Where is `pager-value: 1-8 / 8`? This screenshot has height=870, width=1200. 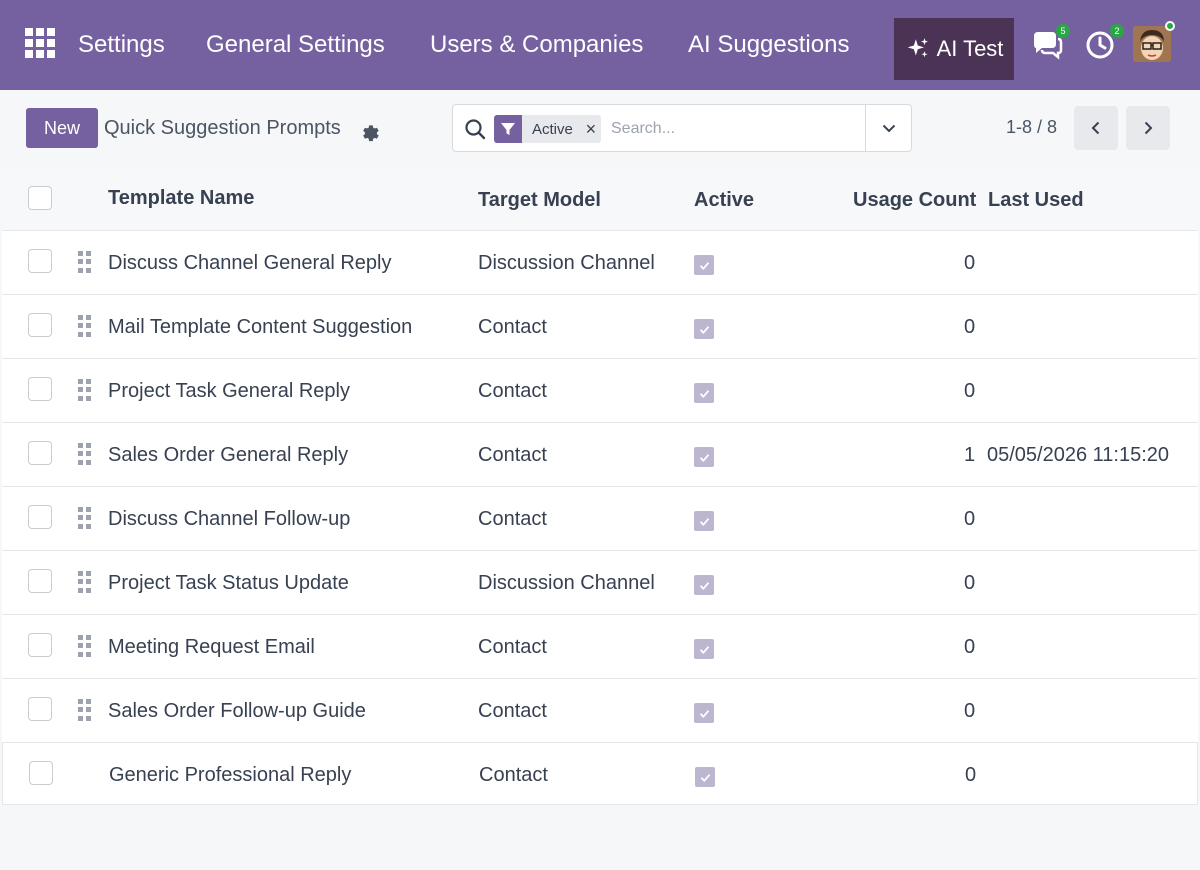
pager-value: 1-8 / 8 is located at coordinates (1031, 127).